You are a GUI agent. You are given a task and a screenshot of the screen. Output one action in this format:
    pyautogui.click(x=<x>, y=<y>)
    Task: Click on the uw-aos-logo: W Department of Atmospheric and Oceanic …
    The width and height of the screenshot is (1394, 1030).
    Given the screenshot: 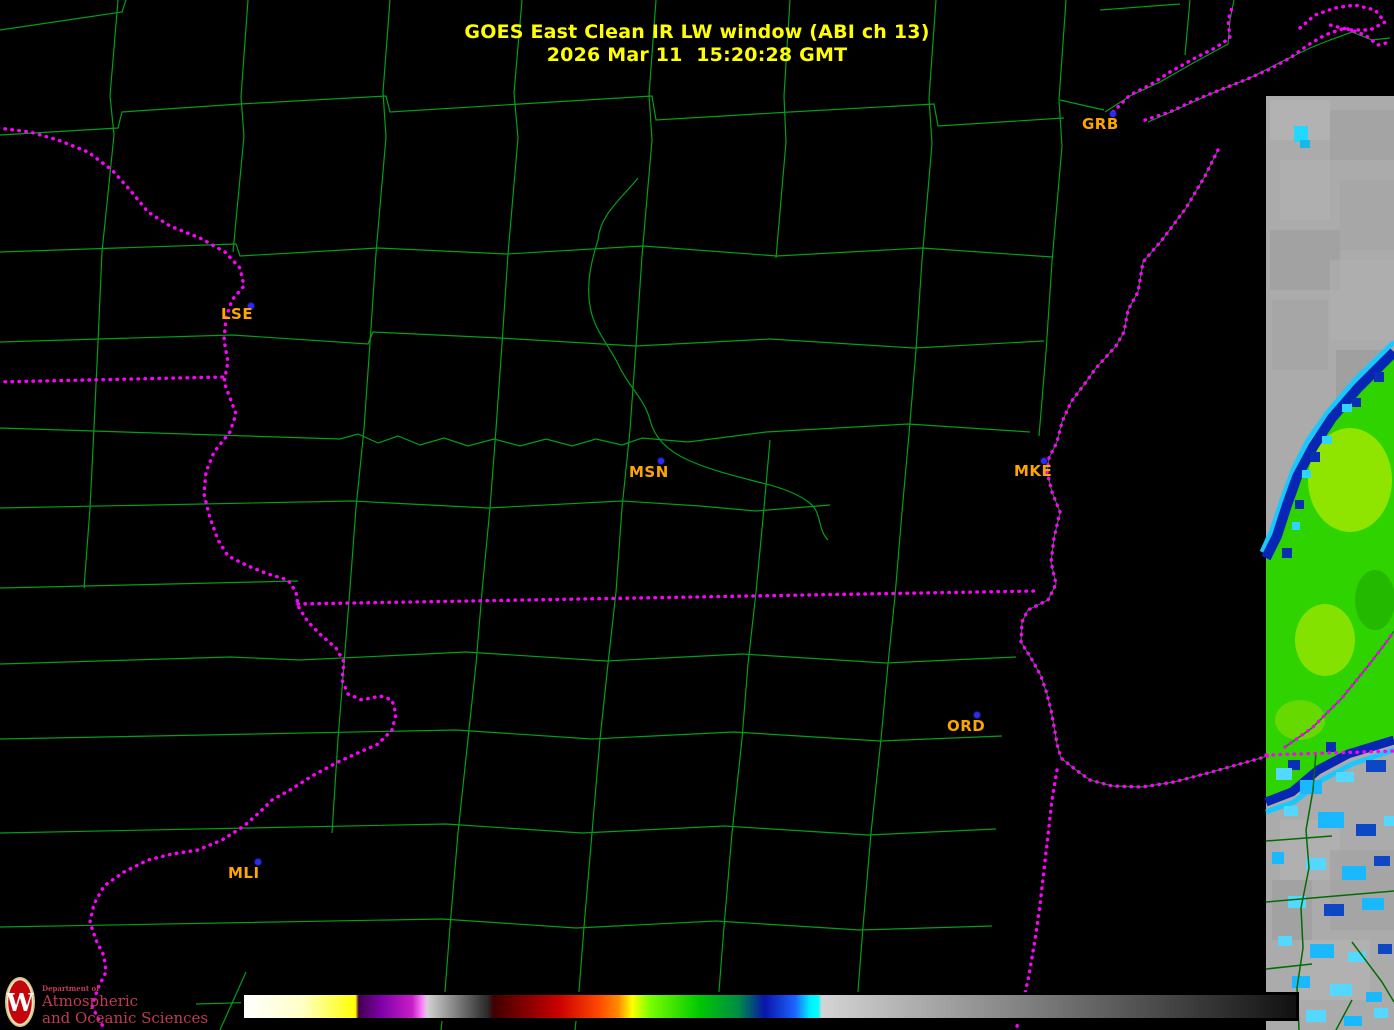 What is the action you would take?
    pyautogui.click(x=106, y=1002)
    